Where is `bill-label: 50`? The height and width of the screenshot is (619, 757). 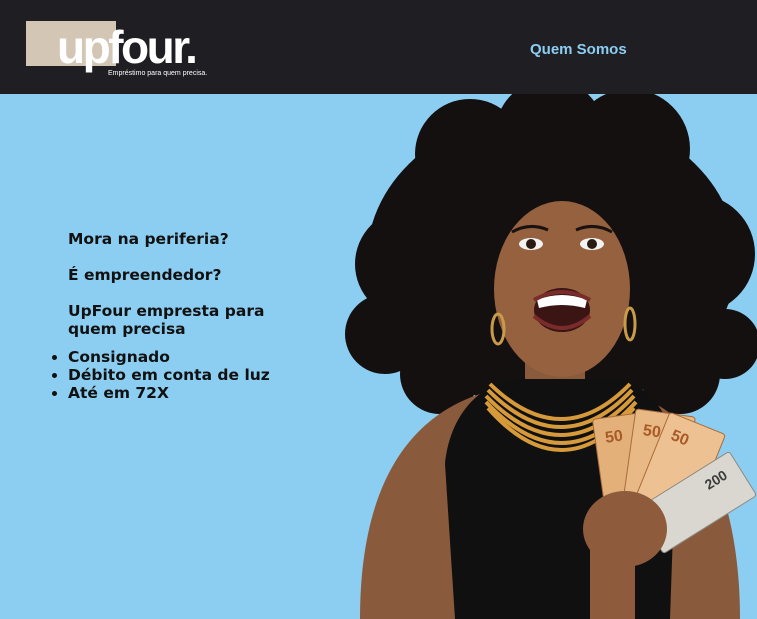
bill-label: 50 is located at coordinates (614, 436).